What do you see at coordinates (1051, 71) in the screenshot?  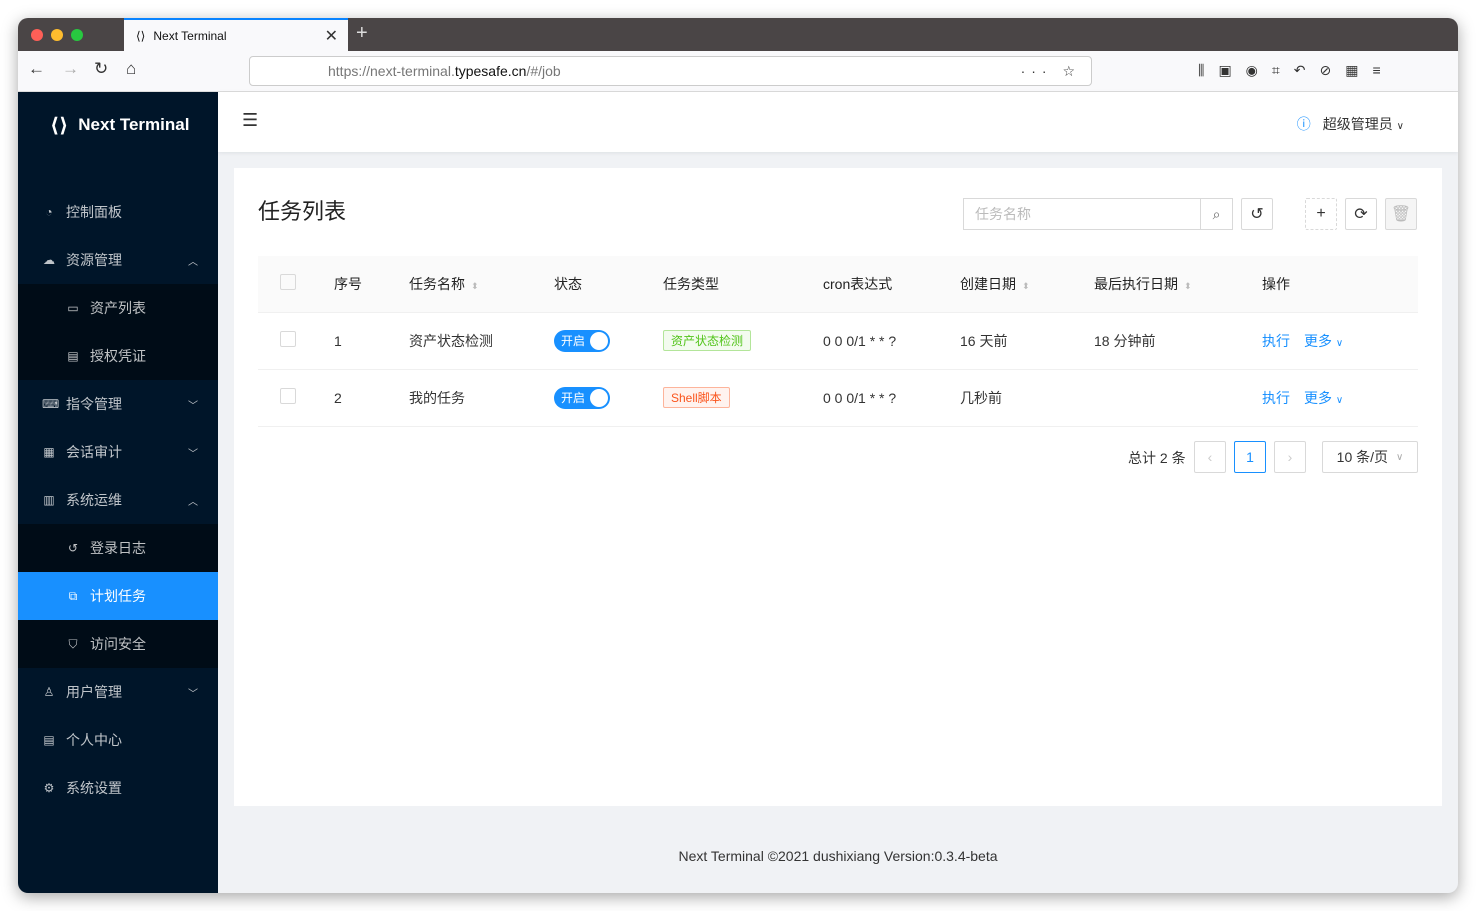 I see `more-icon: ··· ☆` at bounding box center [1051, 71].